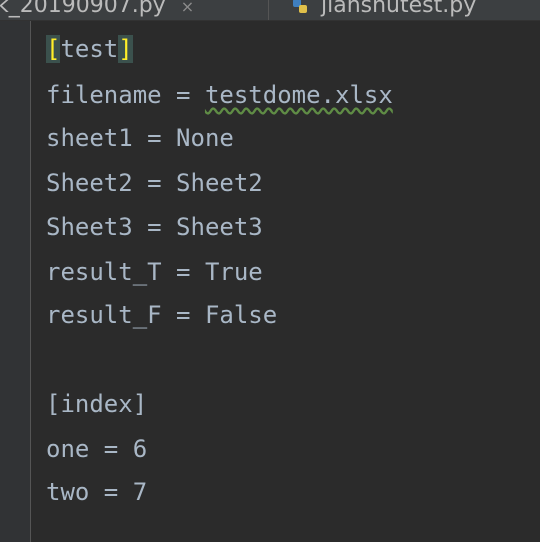  I want to click on code-line-two: two = 7, so click(97, 492).